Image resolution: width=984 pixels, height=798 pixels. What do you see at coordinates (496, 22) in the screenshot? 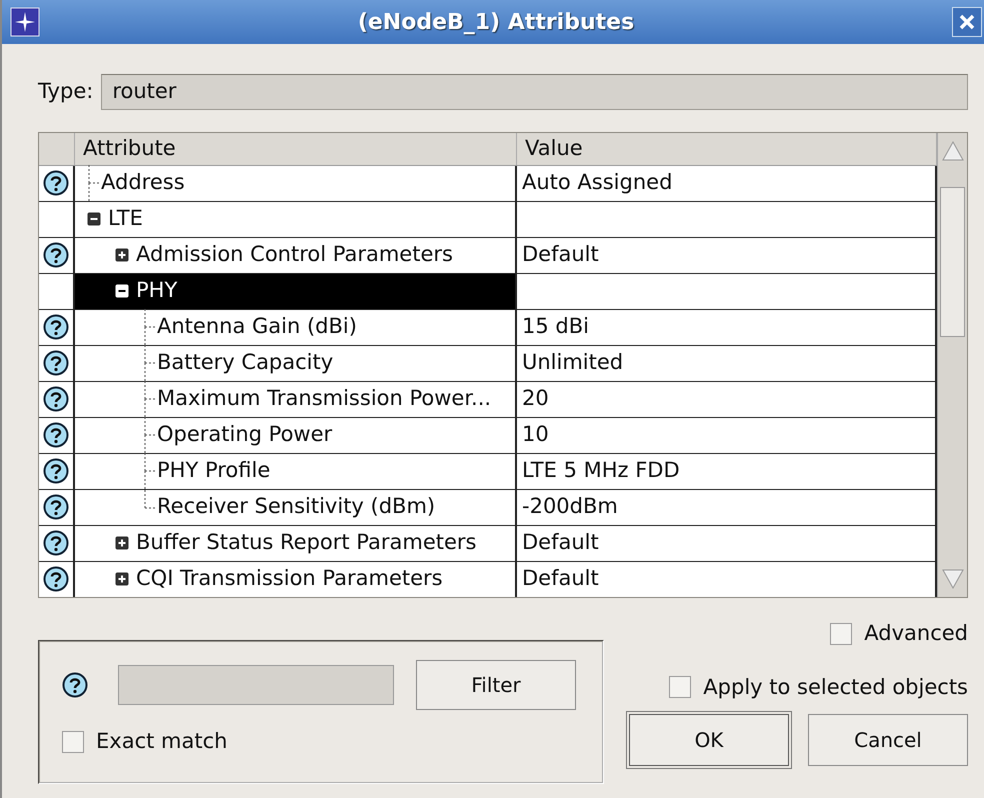
I see `window-title: (eNodeB_1) Attributes` at bounding box center [496, 22].